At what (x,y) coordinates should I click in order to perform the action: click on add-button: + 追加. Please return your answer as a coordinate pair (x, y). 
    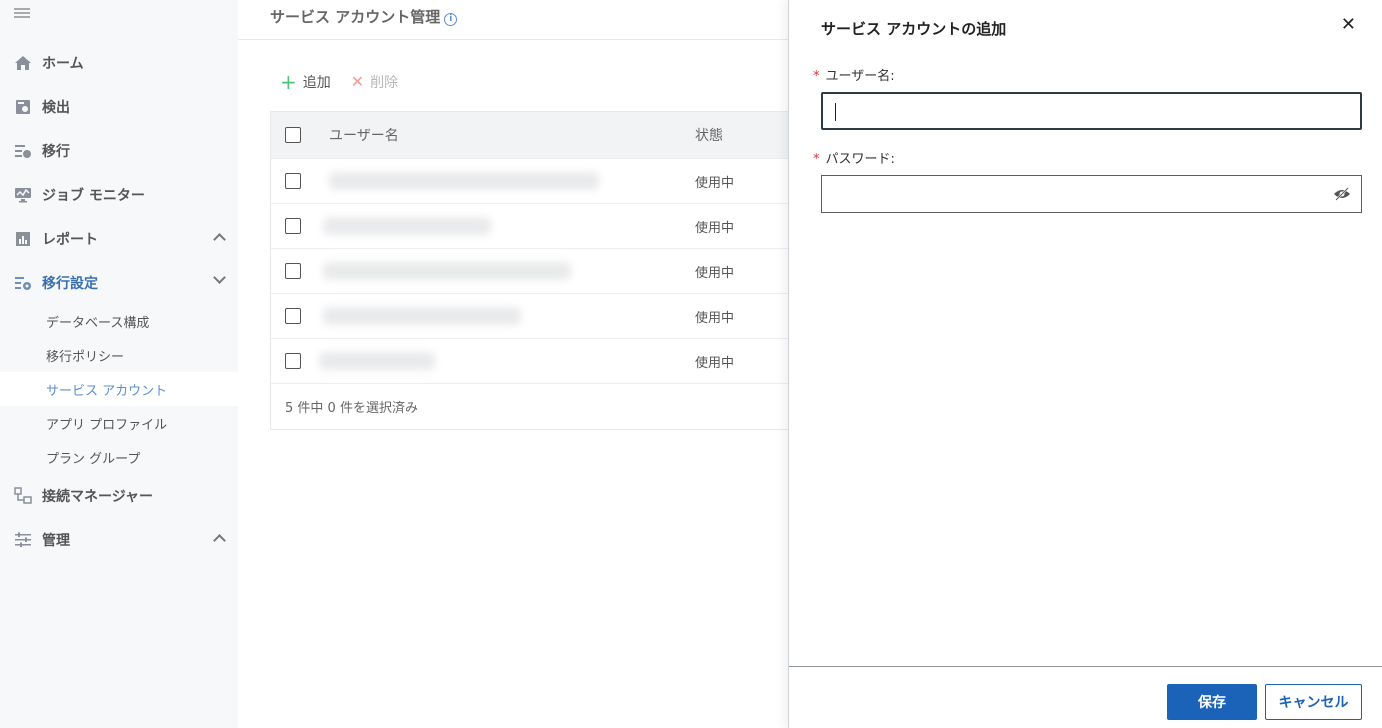
    Looking at the image, I should click on (305, 82).